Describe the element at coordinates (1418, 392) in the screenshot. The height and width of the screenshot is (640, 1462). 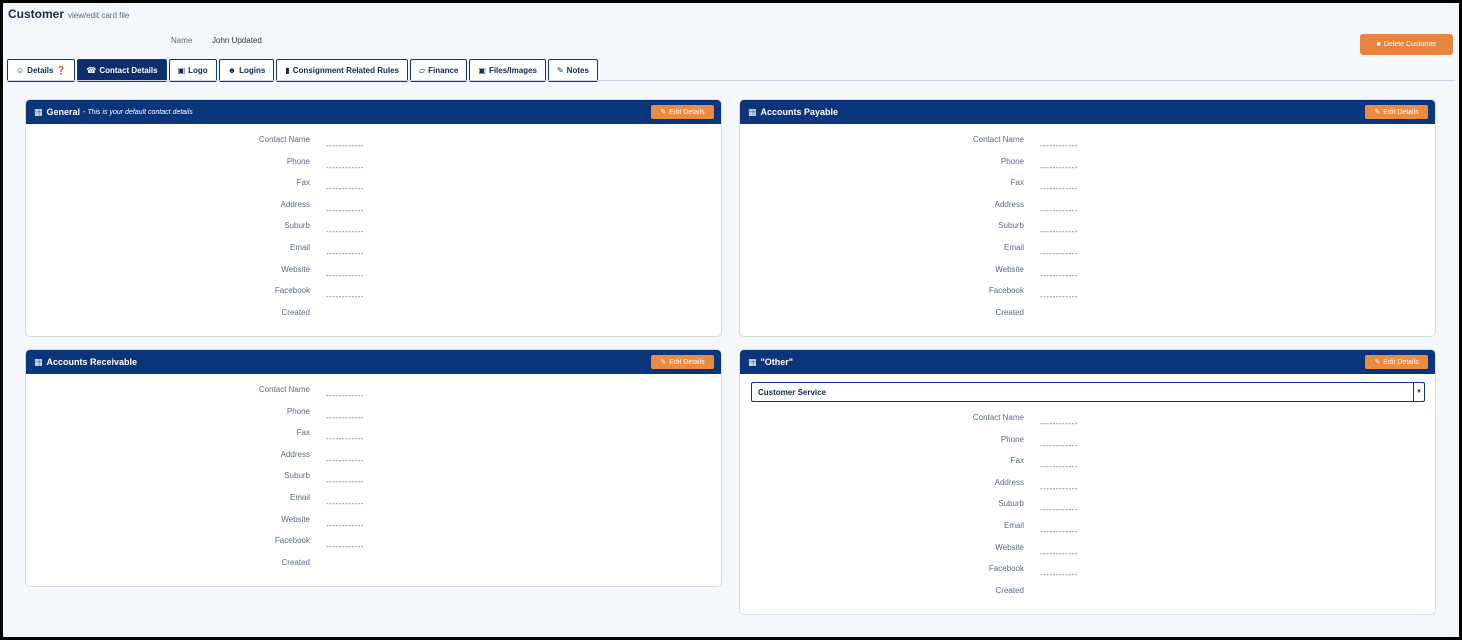
I see `chevron-down-icon: ▼` at that location.